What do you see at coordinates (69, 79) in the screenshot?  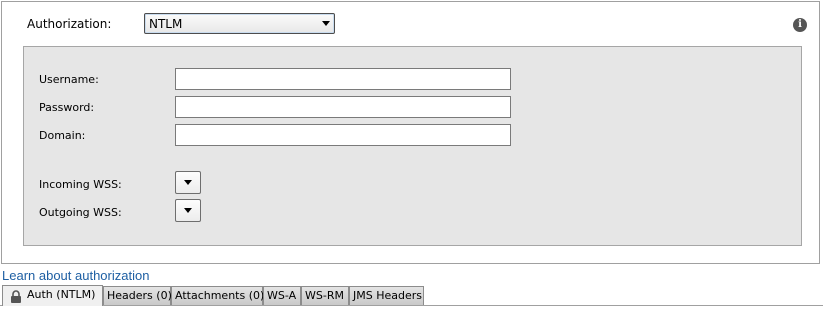 I see `username-label: Username:` at bounding box center [69, 79].